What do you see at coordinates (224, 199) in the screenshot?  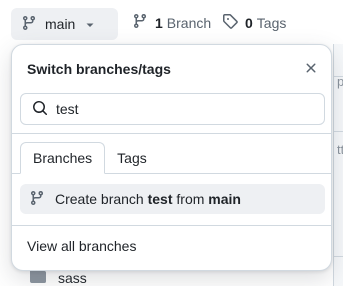 I see `source-branch-name: main` at bounding box center [224, 199].